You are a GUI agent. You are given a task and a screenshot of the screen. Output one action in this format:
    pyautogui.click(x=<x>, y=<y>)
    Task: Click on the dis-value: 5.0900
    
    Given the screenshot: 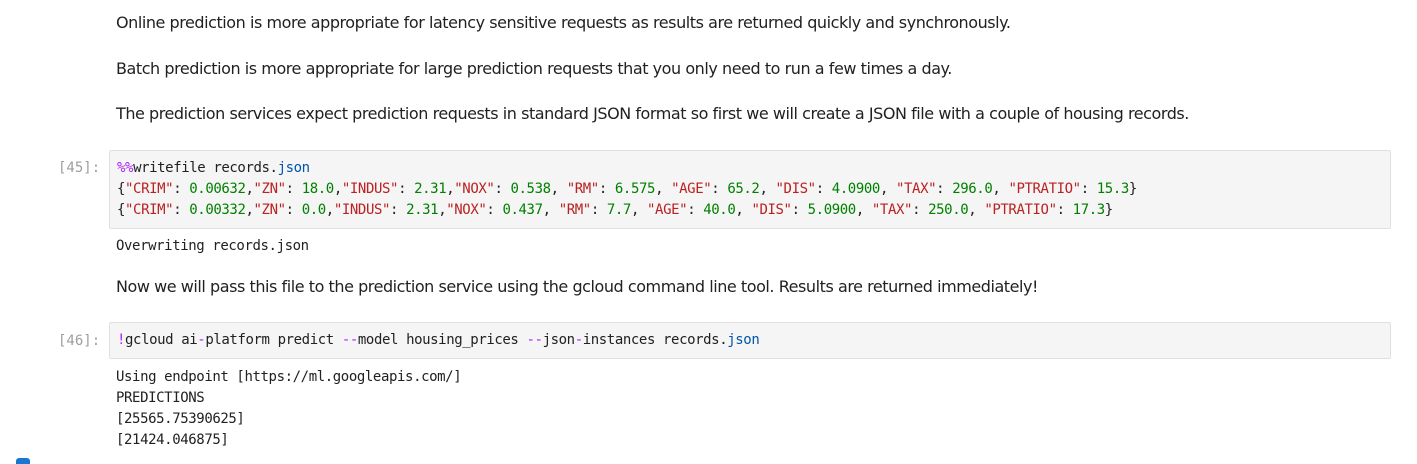 What is the action you would take?
    pyautogui.click(x=832, y=210)
    